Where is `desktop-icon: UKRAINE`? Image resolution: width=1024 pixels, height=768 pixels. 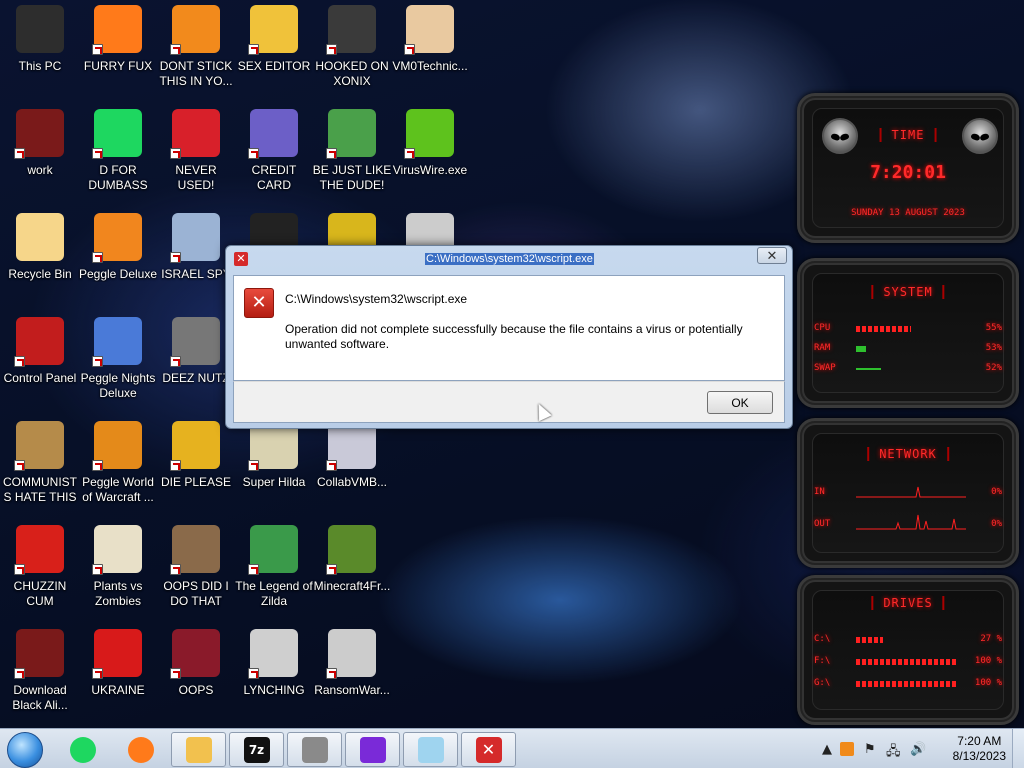
desktop-icon: UKRAINE is located at coordinates (118, 679).